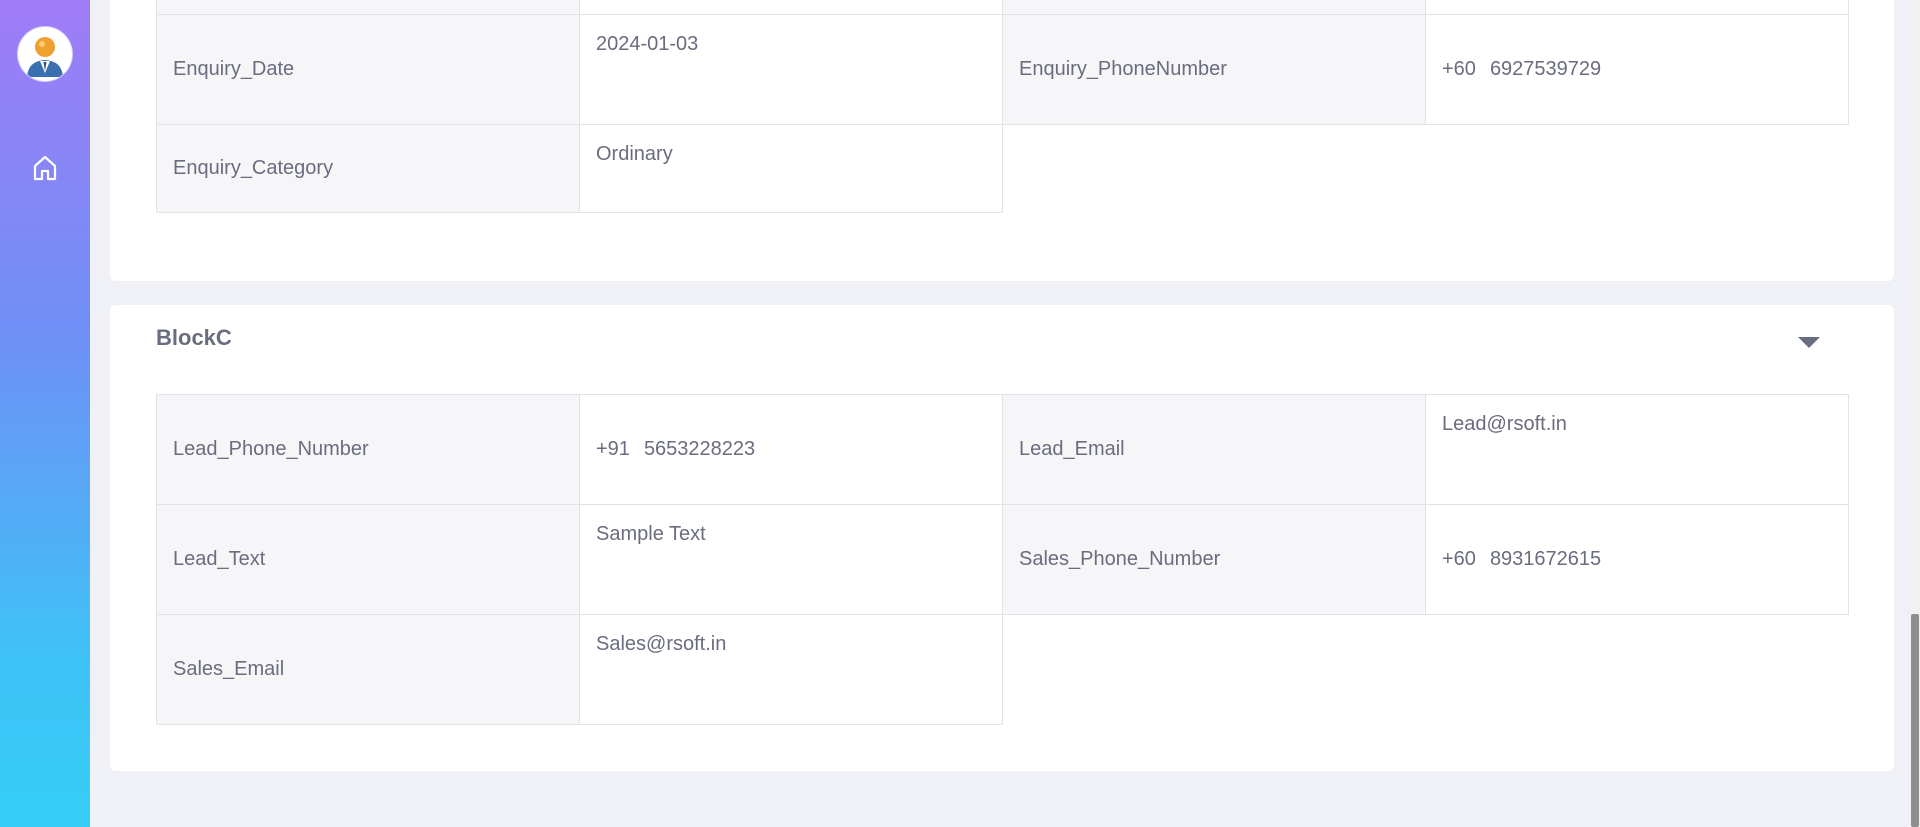 This screenshot has height=827, width=1920. What do you see at coordinates (791, 449) in the screenshot?
I see `field-value-lead-phone: +91 5653228223` at bounding box center [791, 449].